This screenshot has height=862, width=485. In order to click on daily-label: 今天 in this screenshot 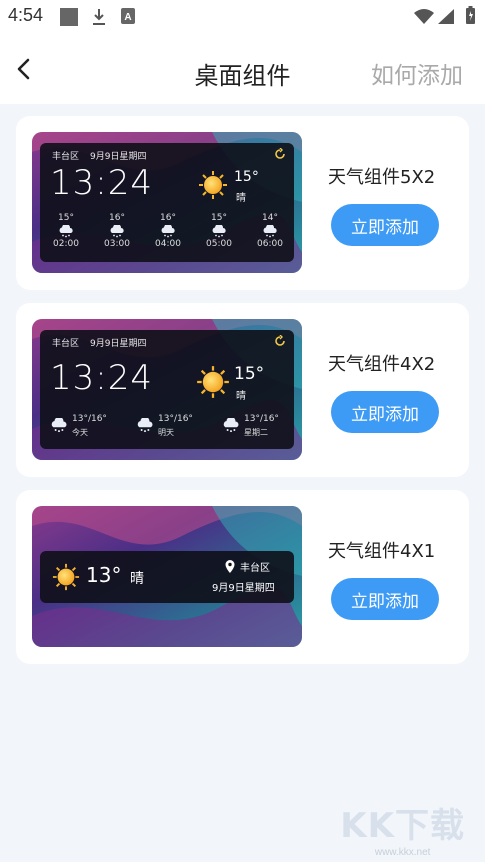, I will do `click(80, 432)`.